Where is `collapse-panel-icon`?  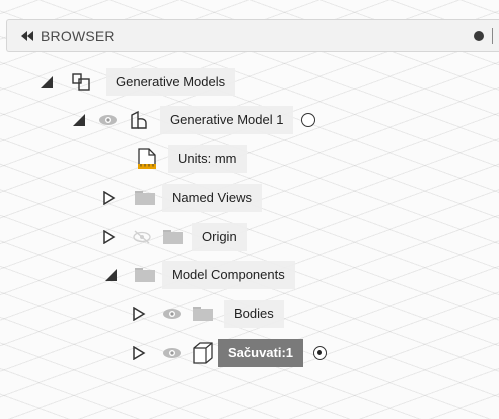
collapse-panel-icon is located at coordinates (27, 36).